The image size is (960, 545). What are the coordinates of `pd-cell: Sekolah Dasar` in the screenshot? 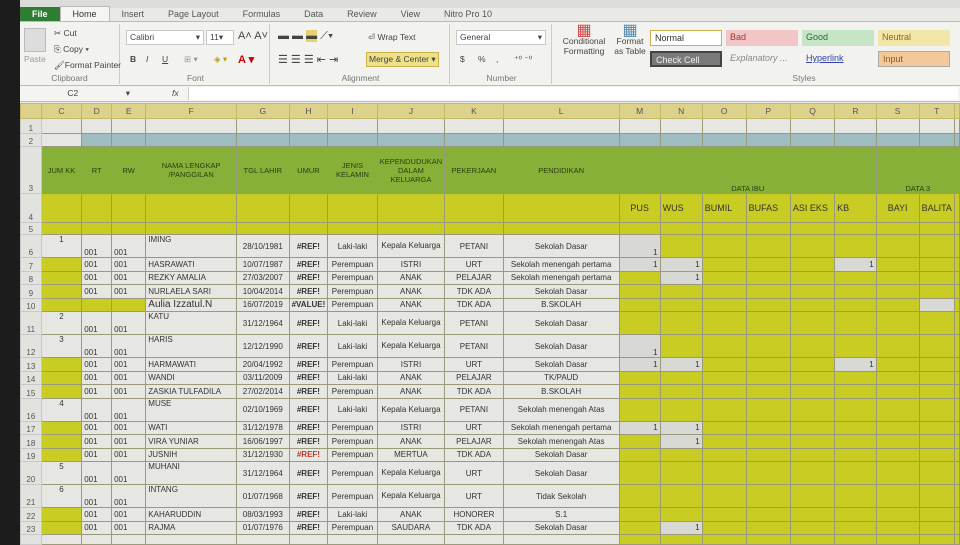 It's located at (561, 291).